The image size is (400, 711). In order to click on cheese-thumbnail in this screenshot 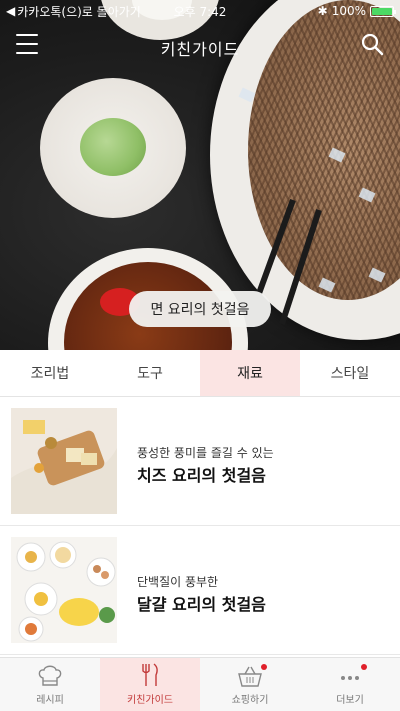, I will do `click(64, 461)`.